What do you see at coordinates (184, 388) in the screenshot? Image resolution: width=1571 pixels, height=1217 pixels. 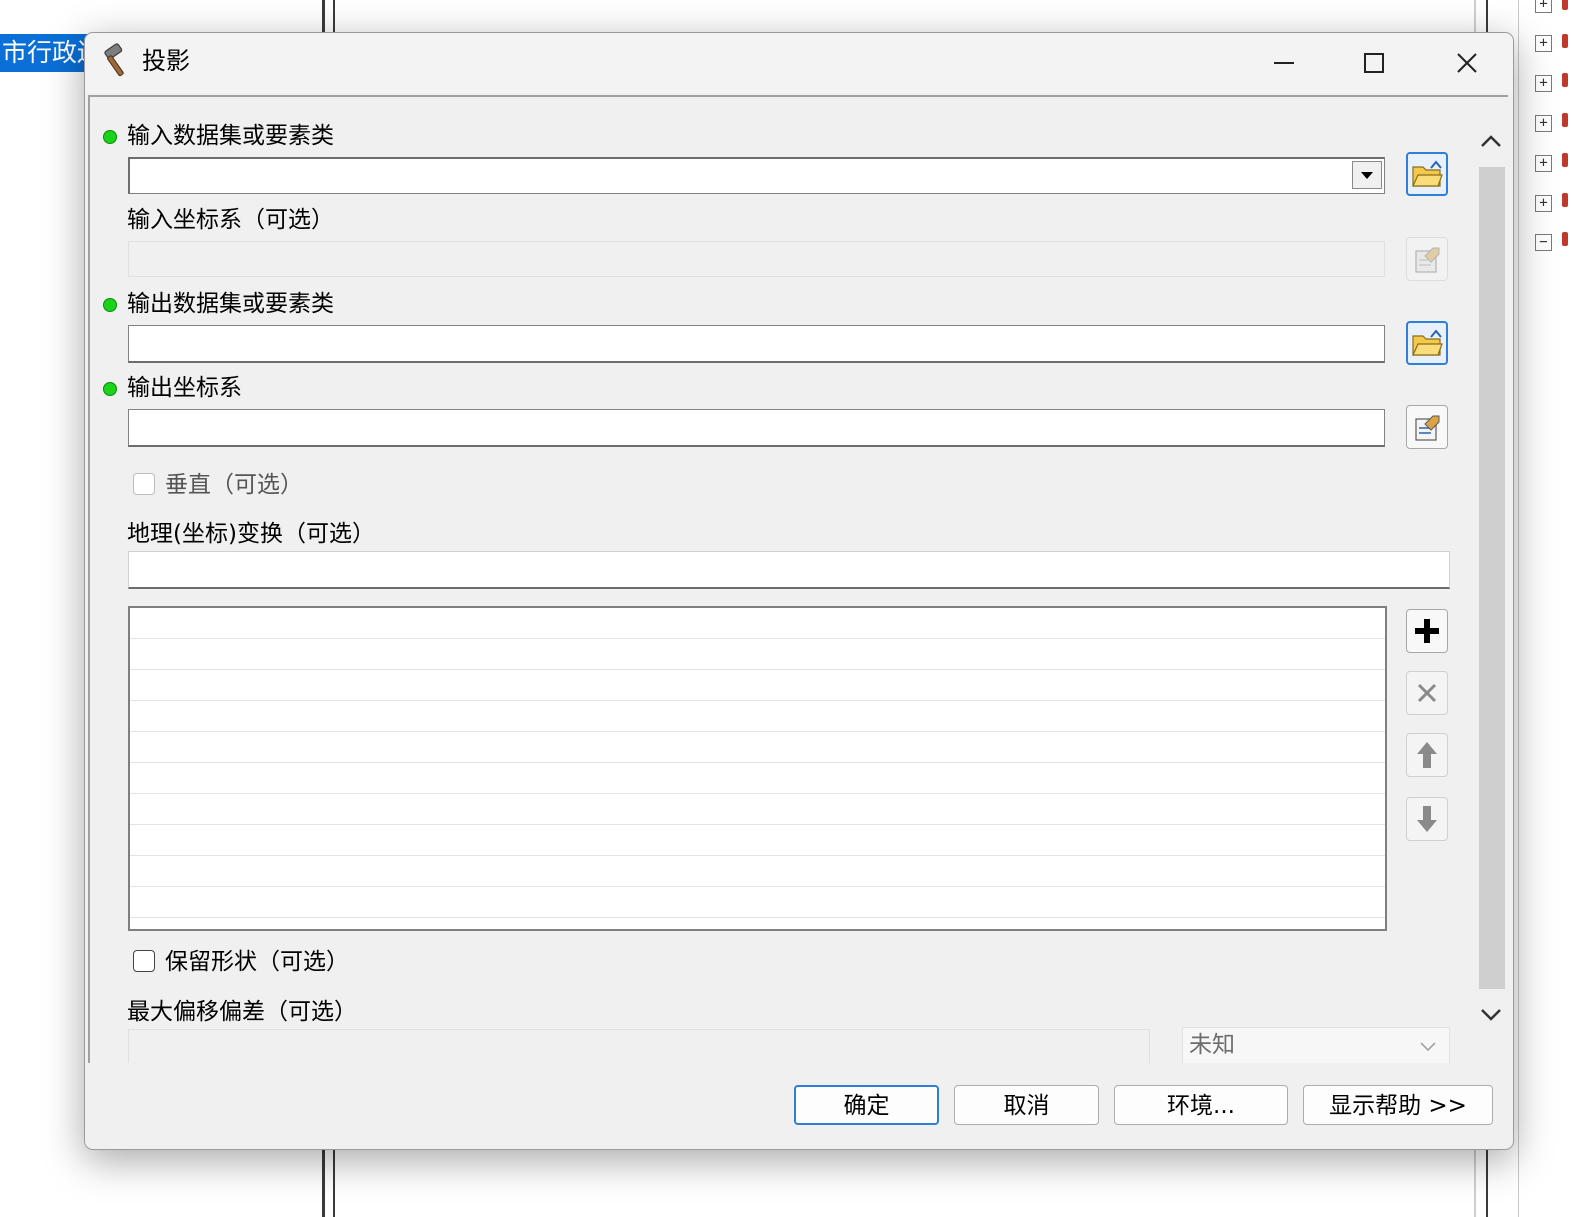 I see `output-crs-label: 输出坐标系` at bounding box center [184, 388].